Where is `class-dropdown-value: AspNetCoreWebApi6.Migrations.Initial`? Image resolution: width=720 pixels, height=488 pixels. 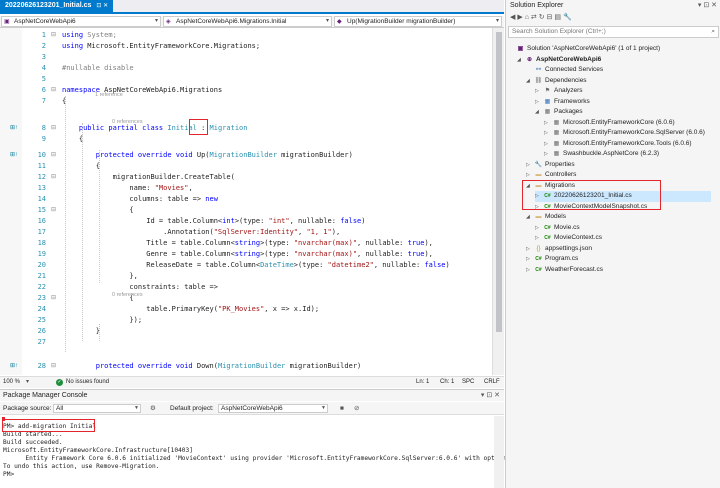 class-dropdown-value: AspNetCoreWebApi6.Migrations.Initial is located at coordinates (231, 21).